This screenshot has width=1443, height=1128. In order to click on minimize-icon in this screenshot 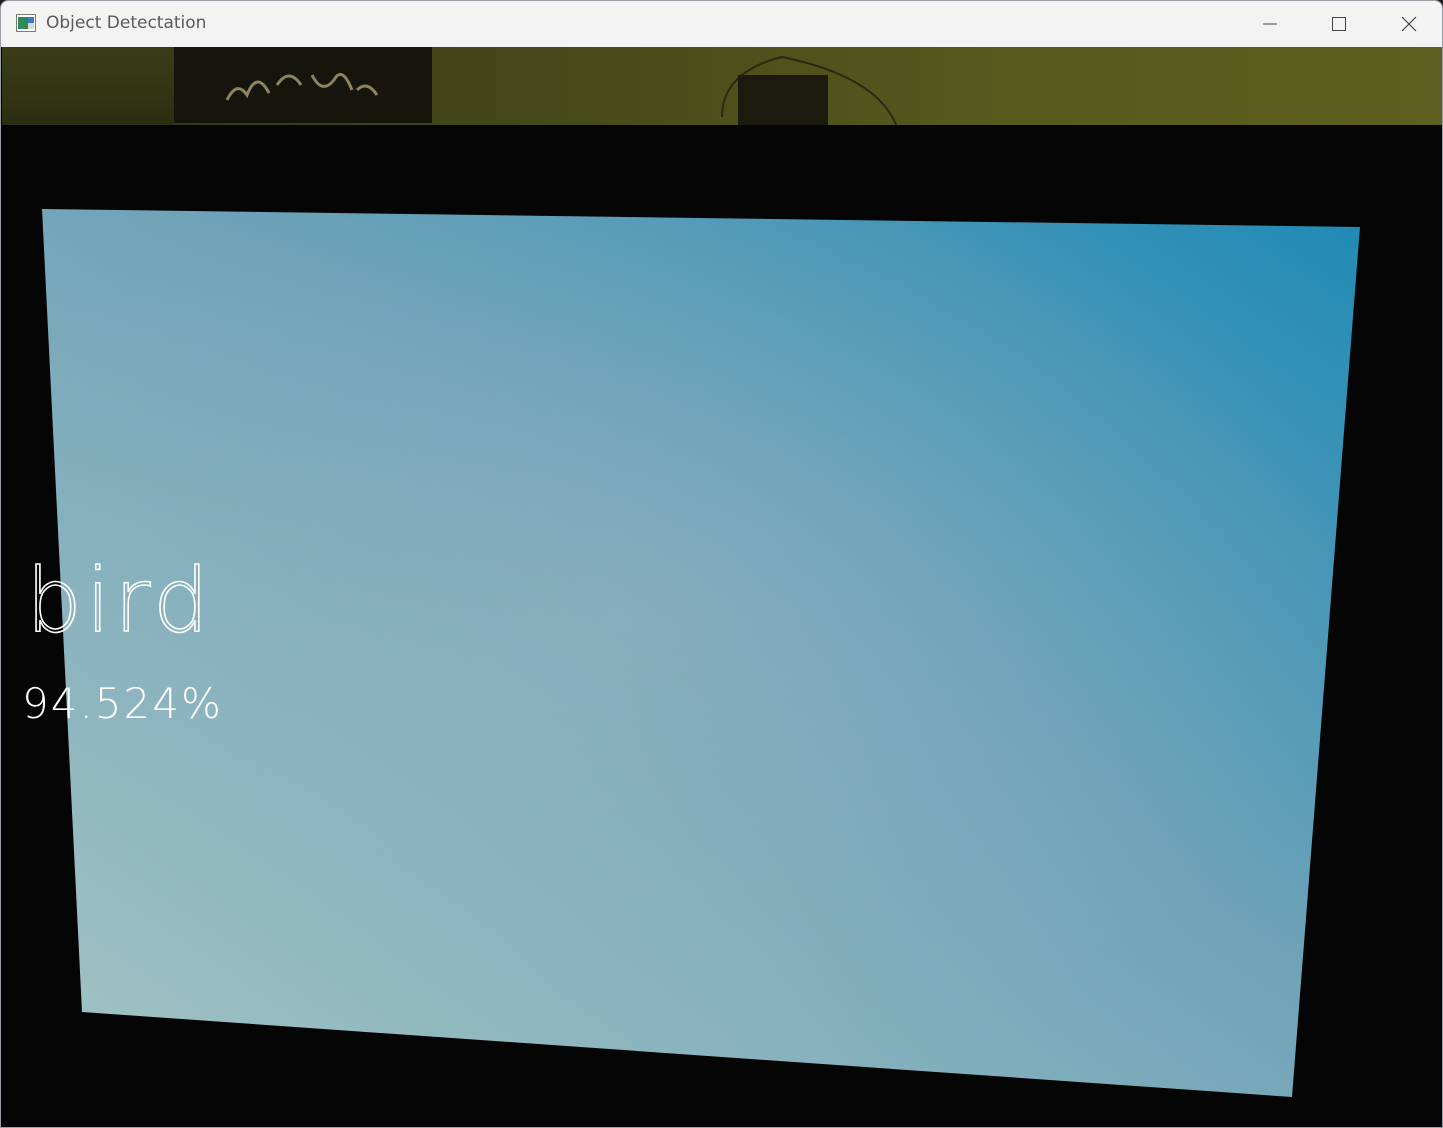, I will do `click(1270, 24)`.